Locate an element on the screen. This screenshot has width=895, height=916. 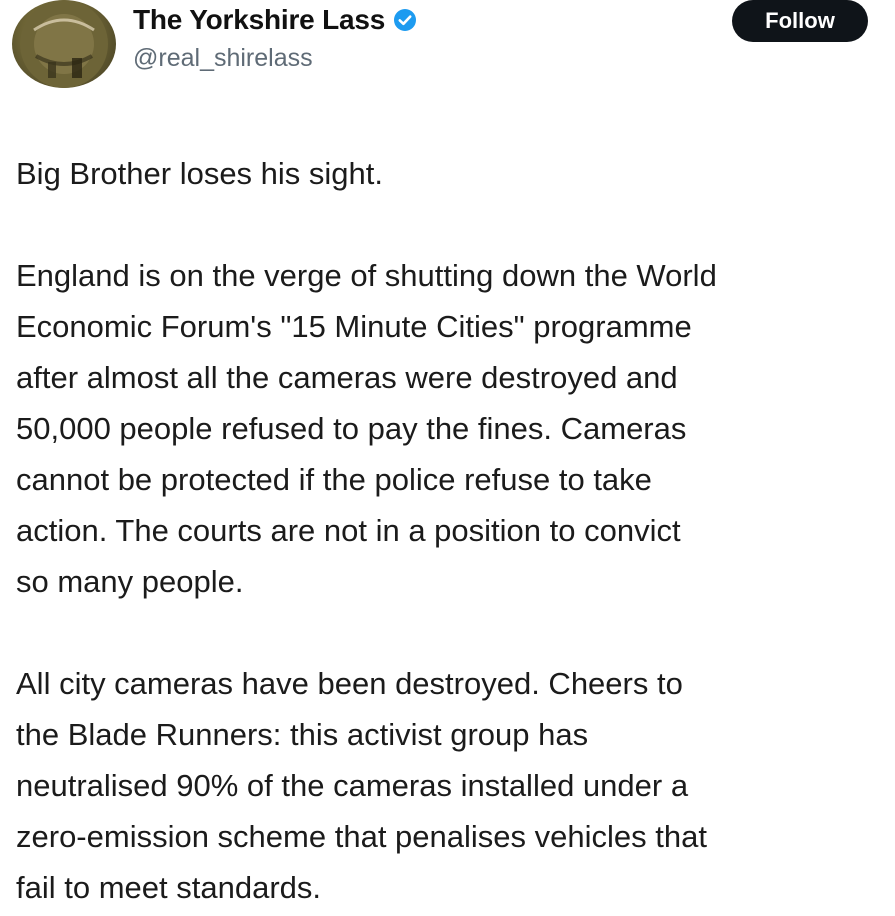
avatar is located at coordinates (64, 44).